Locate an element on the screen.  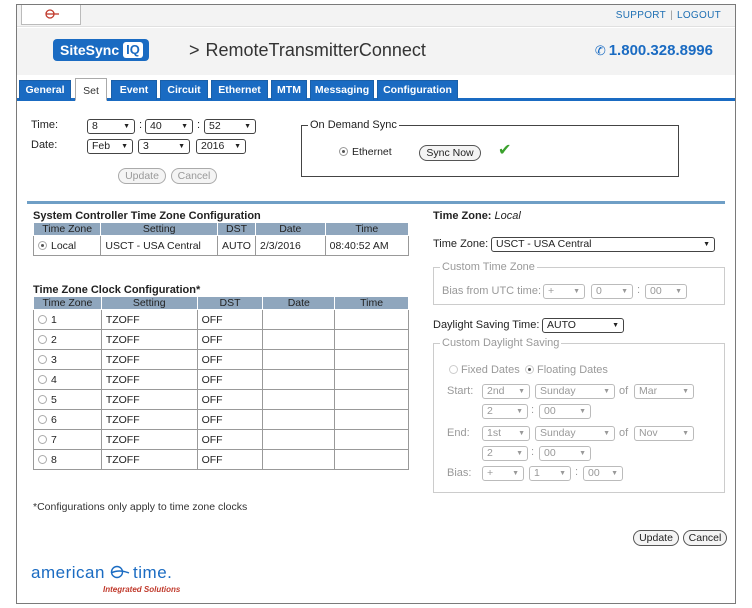
sync-now-button: Sync Now is located at coordinates (450, 153).